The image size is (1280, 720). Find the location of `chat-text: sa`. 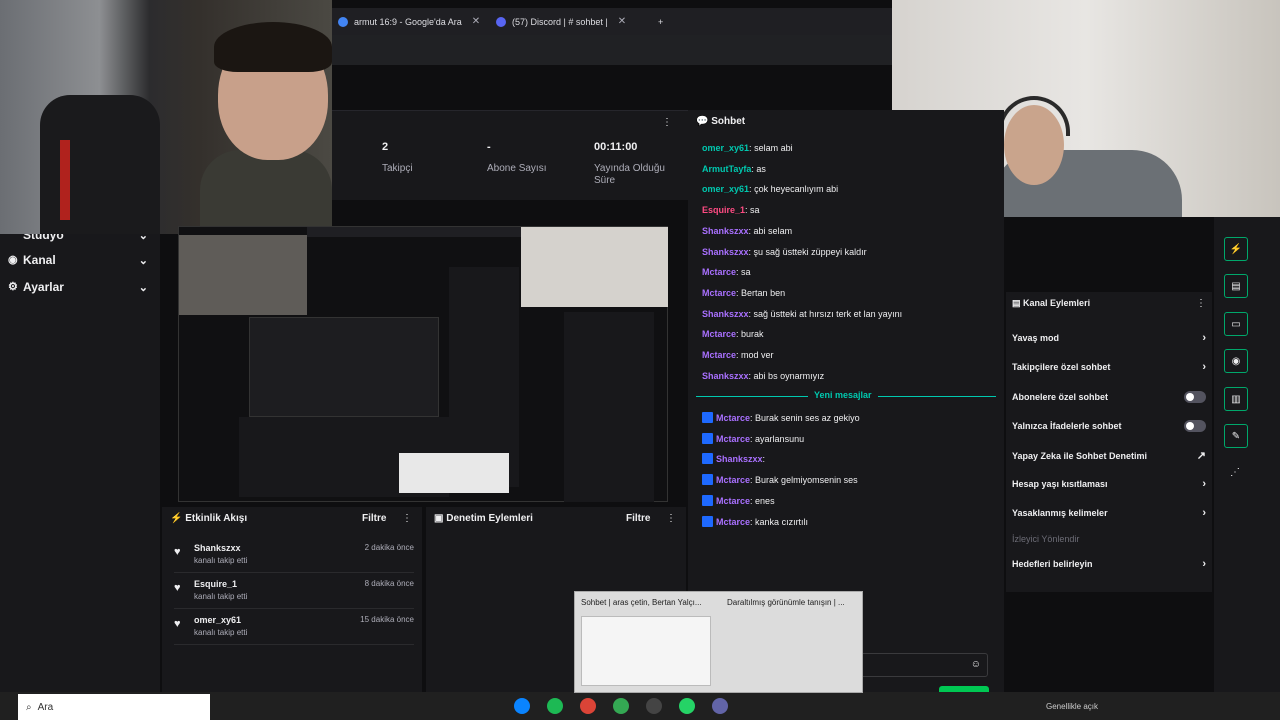

chat-text: sa is located at coordinates (755, 210).